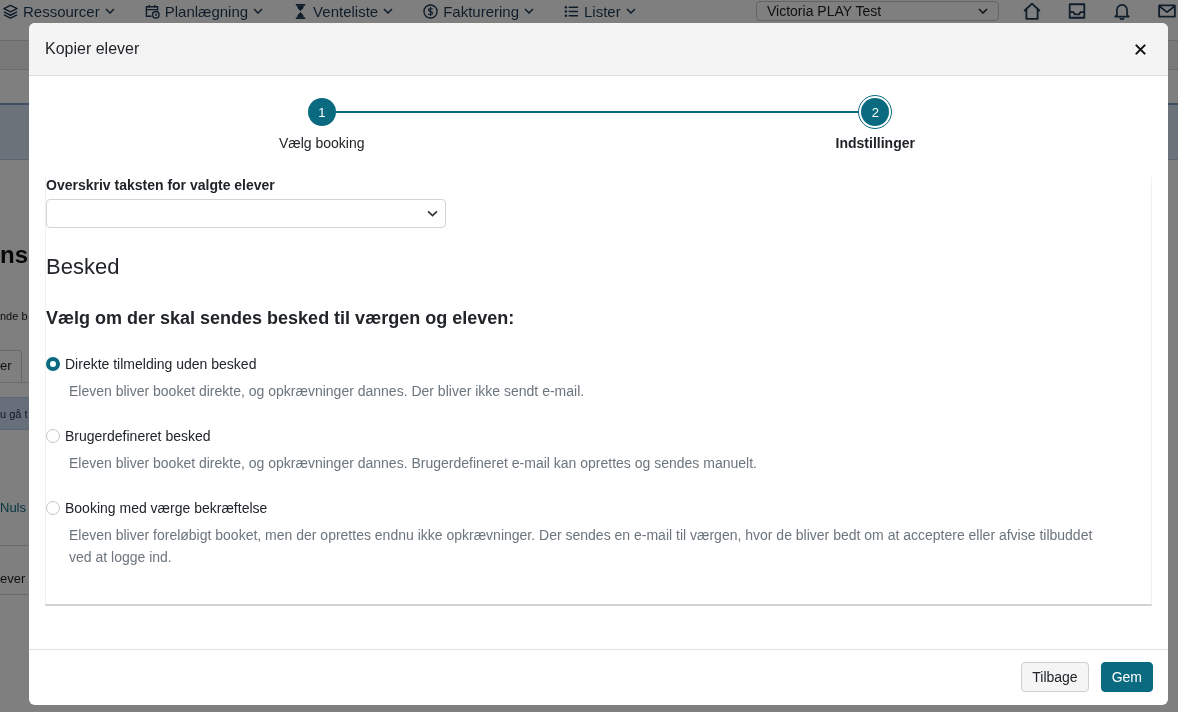 The image size is (1178, 712). What do you see at coordinates (161, 364) in the screenshot?
I see `option-label: Direkte tilmelding uden besked` at bounding box center [161, 364].